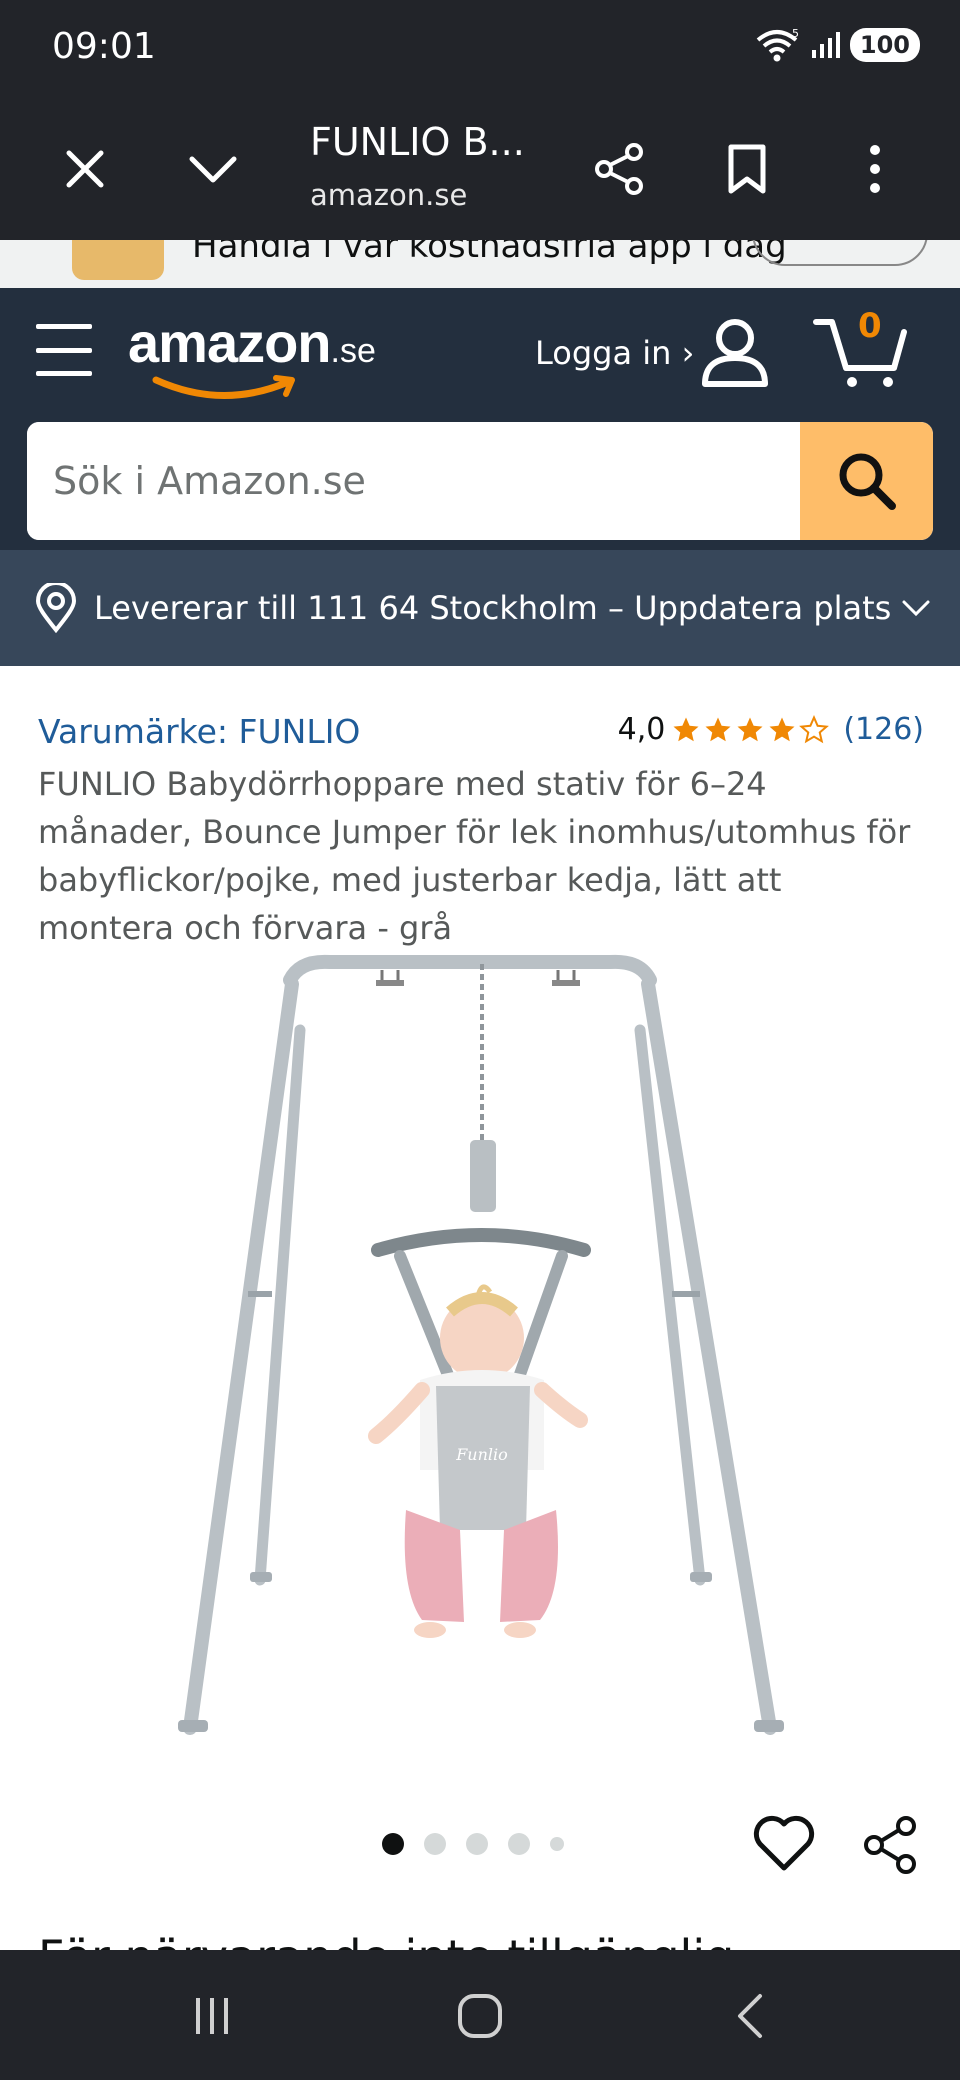 The height and width of the screenshot is (2080, 960). What do you see at coordinates (481, 1454) in the screenshot?
I see `harness-brand-text: Funlio` at bounding box center [481, 1454].